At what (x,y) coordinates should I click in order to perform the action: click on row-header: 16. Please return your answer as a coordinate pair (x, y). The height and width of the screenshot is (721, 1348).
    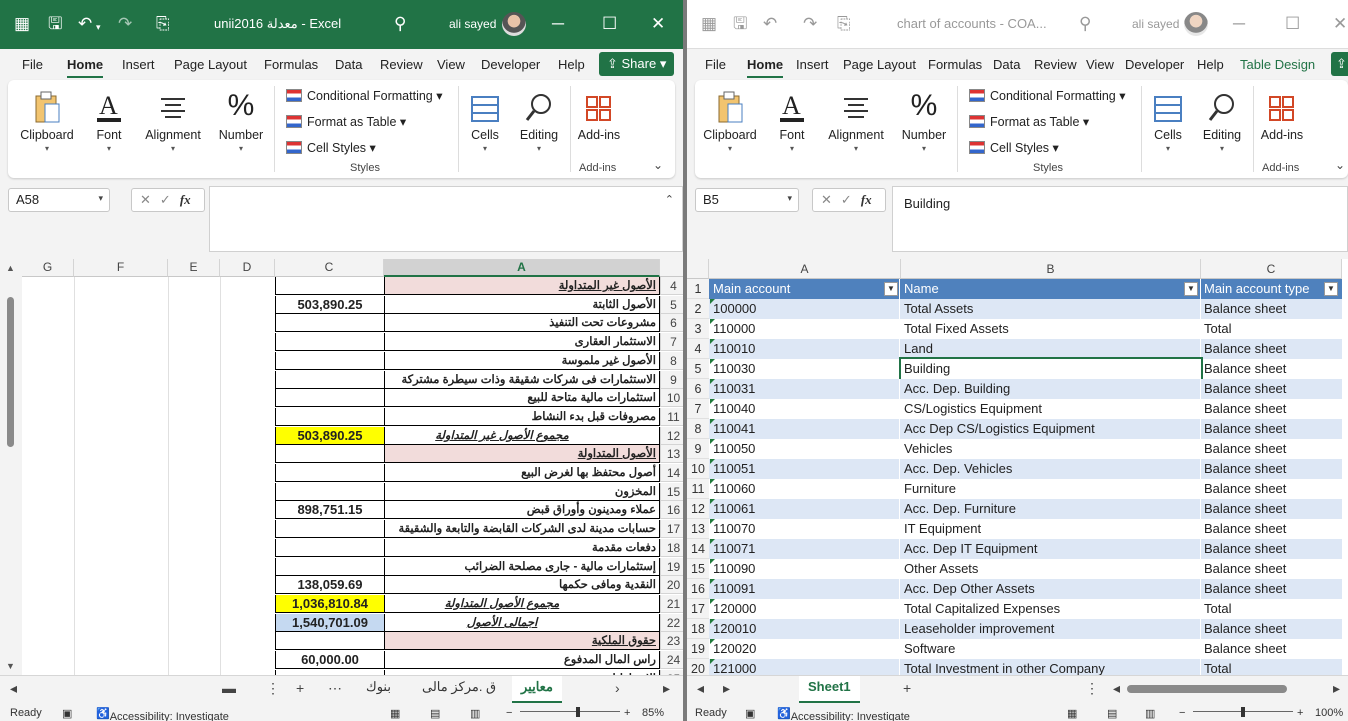
    Looking at the image, I should click on (698, 589).